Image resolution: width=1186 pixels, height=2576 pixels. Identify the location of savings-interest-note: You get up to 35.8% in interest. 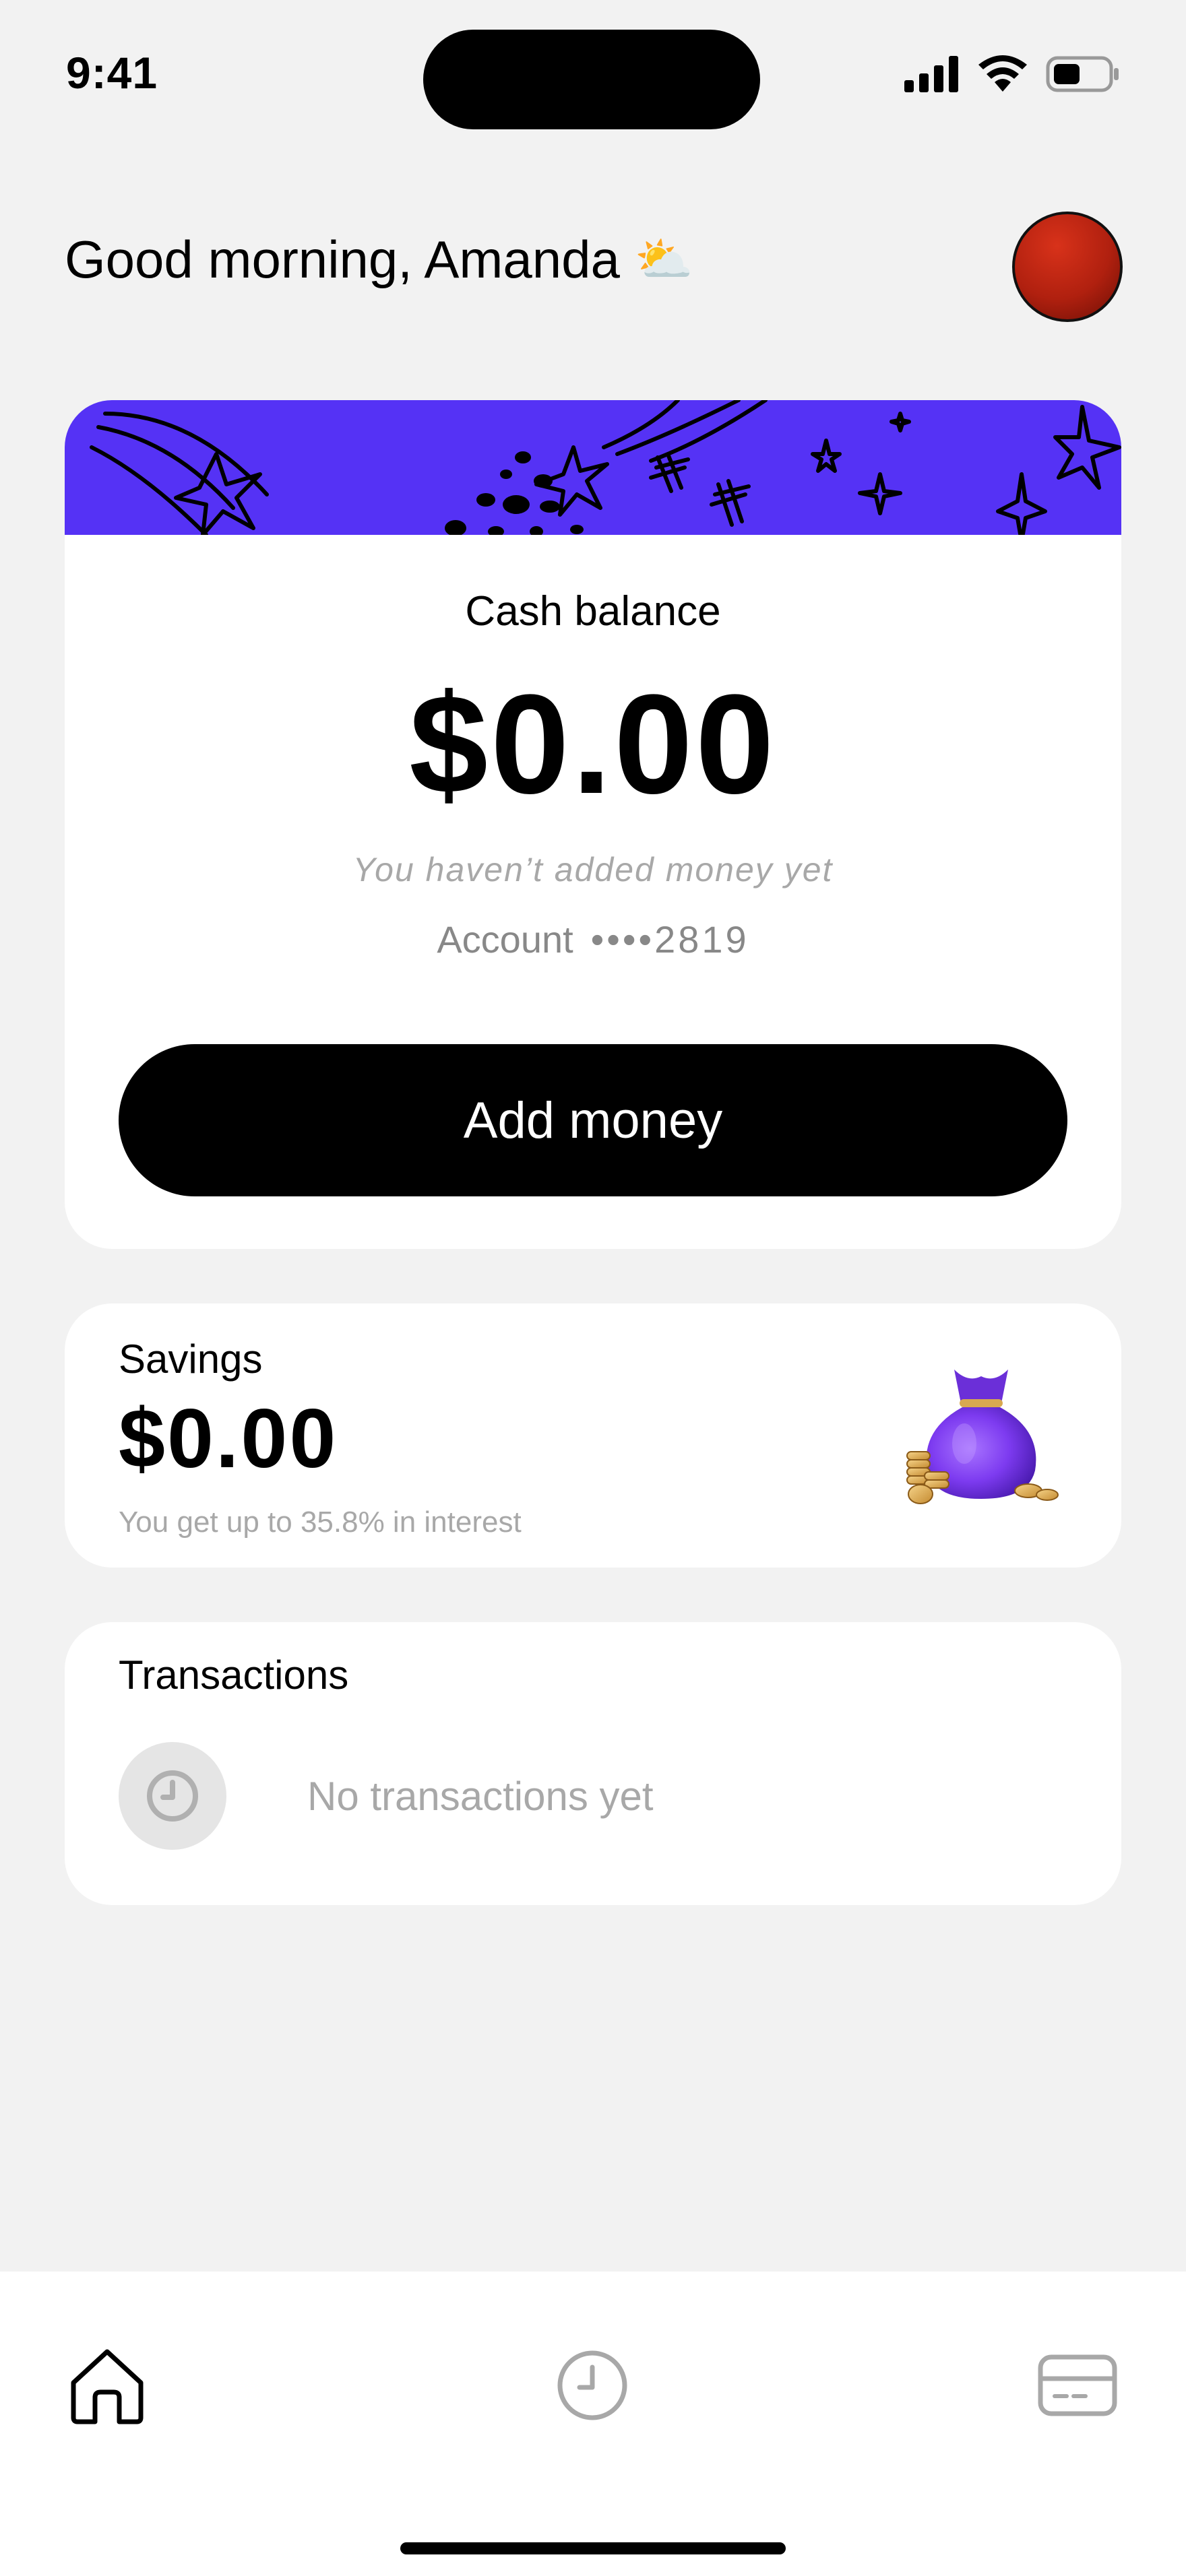
(320, 1523).